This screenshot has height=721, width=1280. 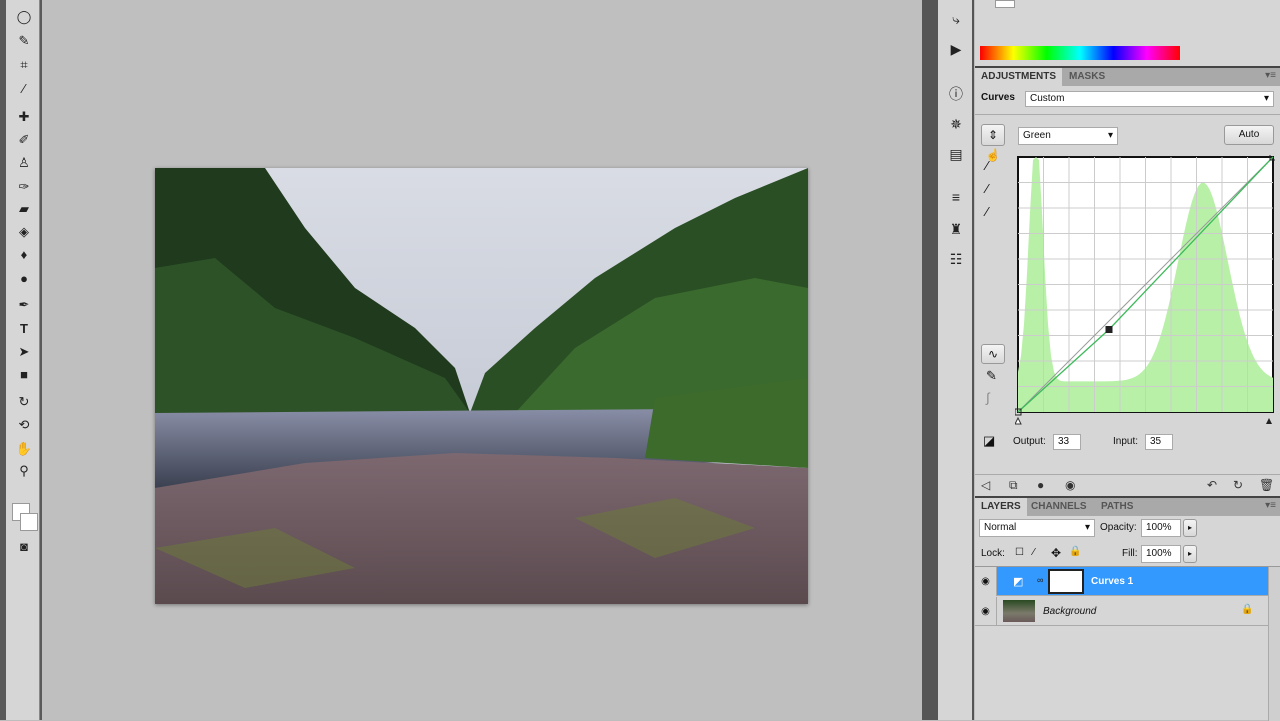 What do you see at coordinates (1080, 53) in the screenshot?
I see `color-spectrum-bar` at bounding box center [1080, 53].